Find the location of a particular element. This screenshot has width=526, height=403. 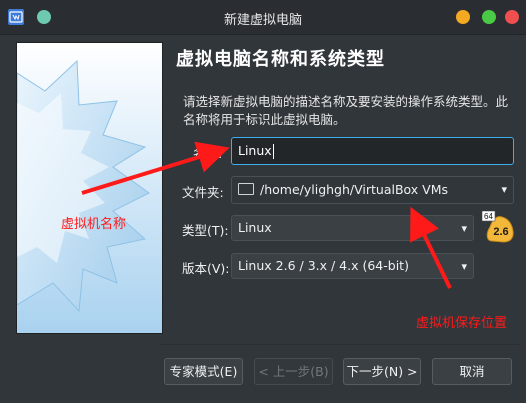

os-badge-version: 2.6 is located at coordinates (500, 232).